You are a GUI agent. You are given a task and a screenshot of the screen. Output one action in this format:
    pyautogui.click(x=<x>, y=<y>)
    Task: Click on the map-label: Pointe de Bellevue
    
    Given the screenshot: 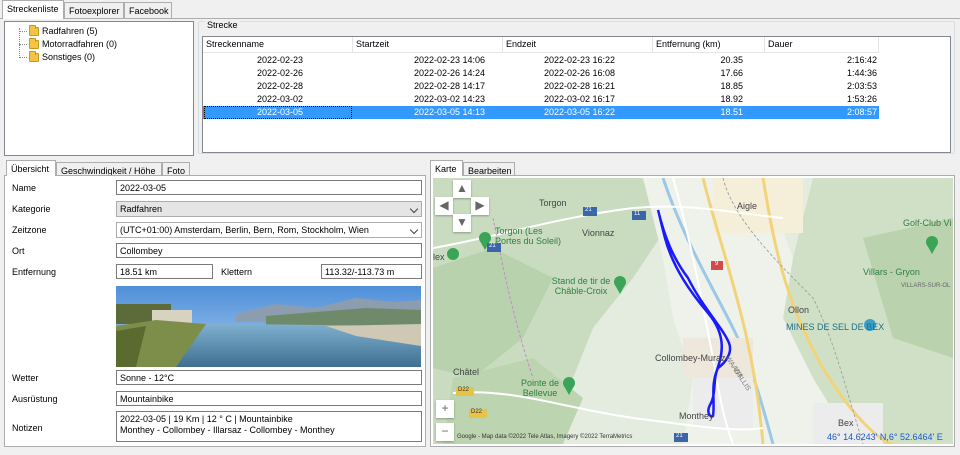 What is the action you would take?
    pyautogui.click(x=540, y=388)
    